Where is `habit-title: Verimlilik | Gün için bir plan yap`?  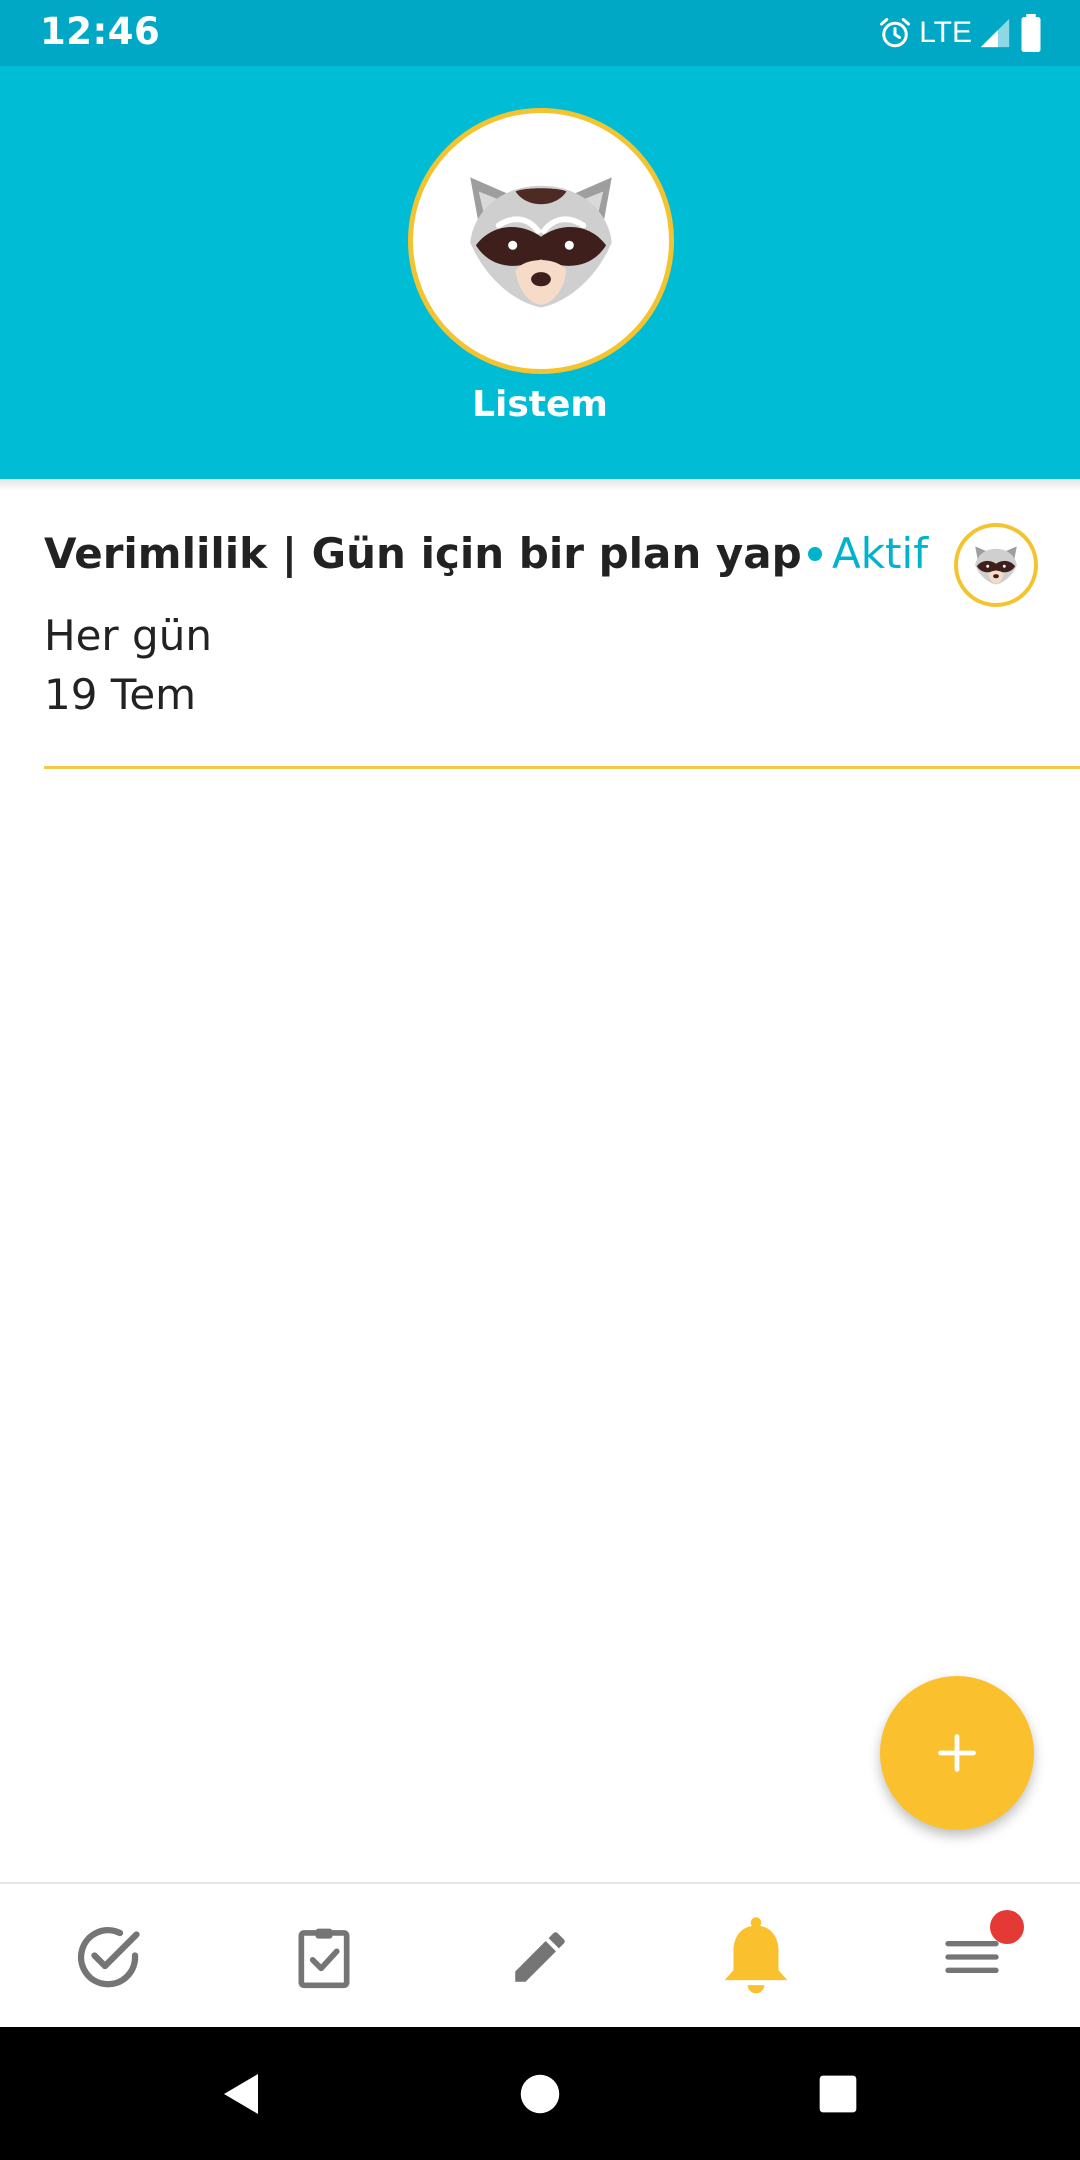 habit-title: Verimlilik | Gün için bir plan yap is located at coordinates (423, 553).